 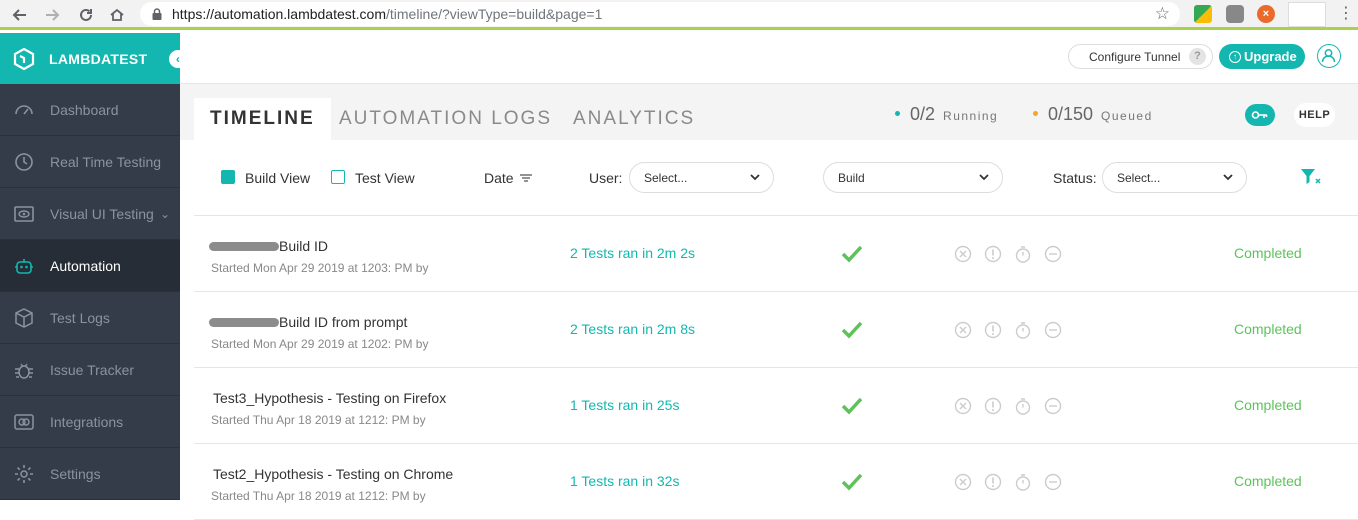 I want to click on help-button: HELP, so click(x=1314, y=115).